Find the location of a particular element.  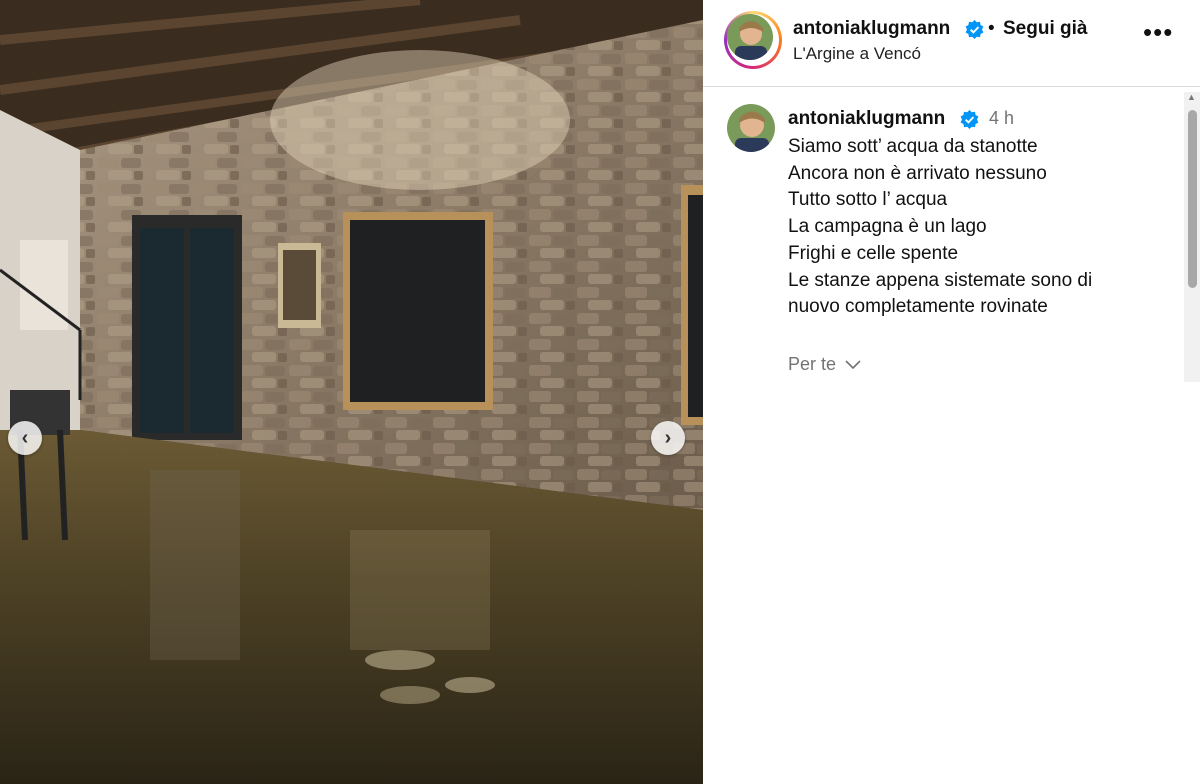

caption-line: nuovo completamente rovinate is located at coordinates (918, 307).